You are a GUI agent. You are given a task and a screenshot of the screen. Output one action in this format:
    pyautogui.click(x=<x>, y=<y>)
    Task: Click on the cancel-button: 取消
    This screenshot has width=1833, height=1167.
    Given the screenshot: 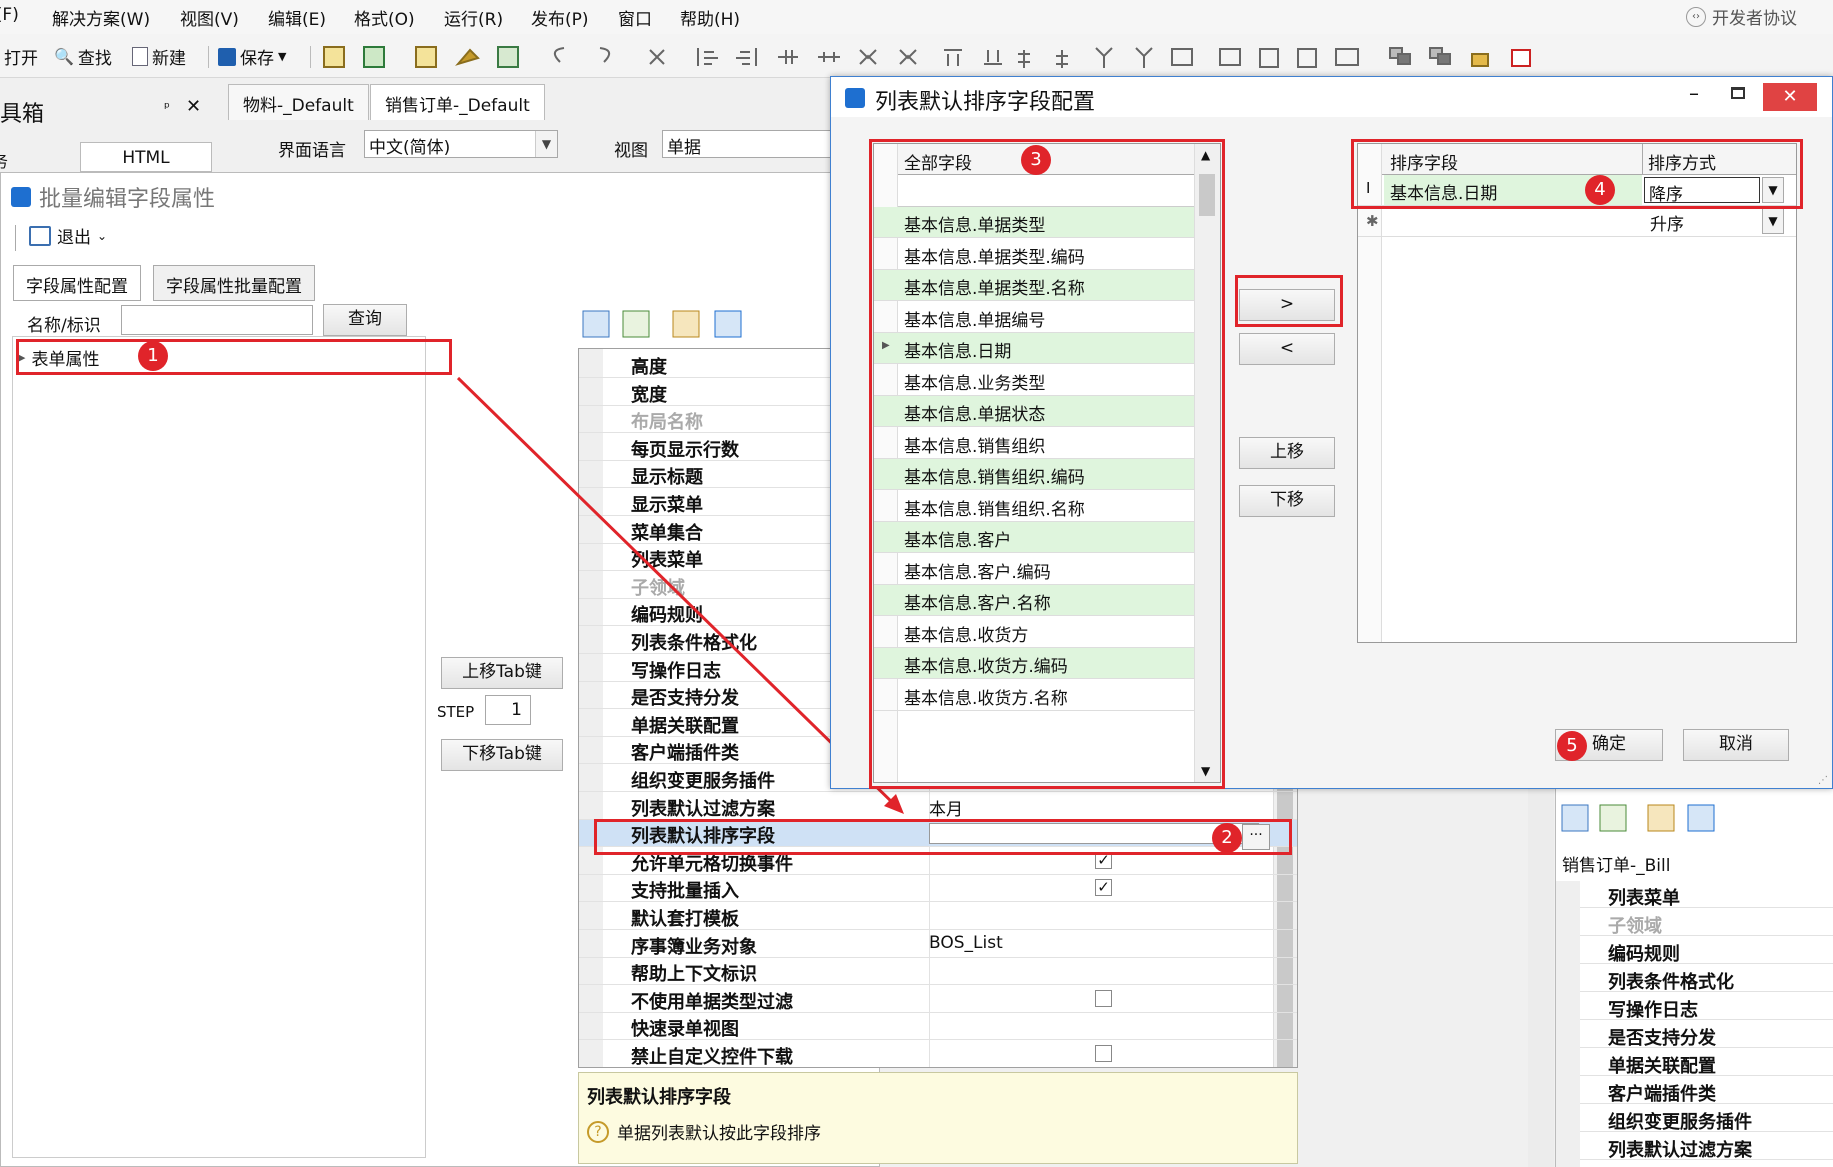 What is the action you would take?
    pyautogui.click(x=1736, y=745)
    